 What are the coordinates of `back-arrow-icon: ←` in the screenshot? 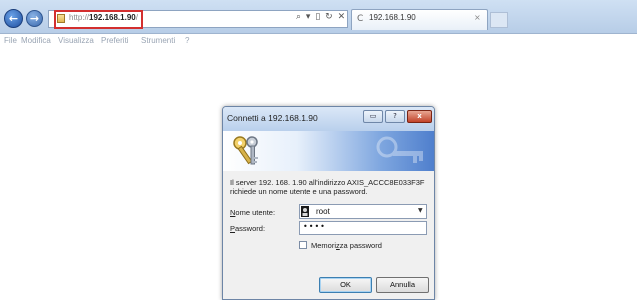 It's located at (13, 18).